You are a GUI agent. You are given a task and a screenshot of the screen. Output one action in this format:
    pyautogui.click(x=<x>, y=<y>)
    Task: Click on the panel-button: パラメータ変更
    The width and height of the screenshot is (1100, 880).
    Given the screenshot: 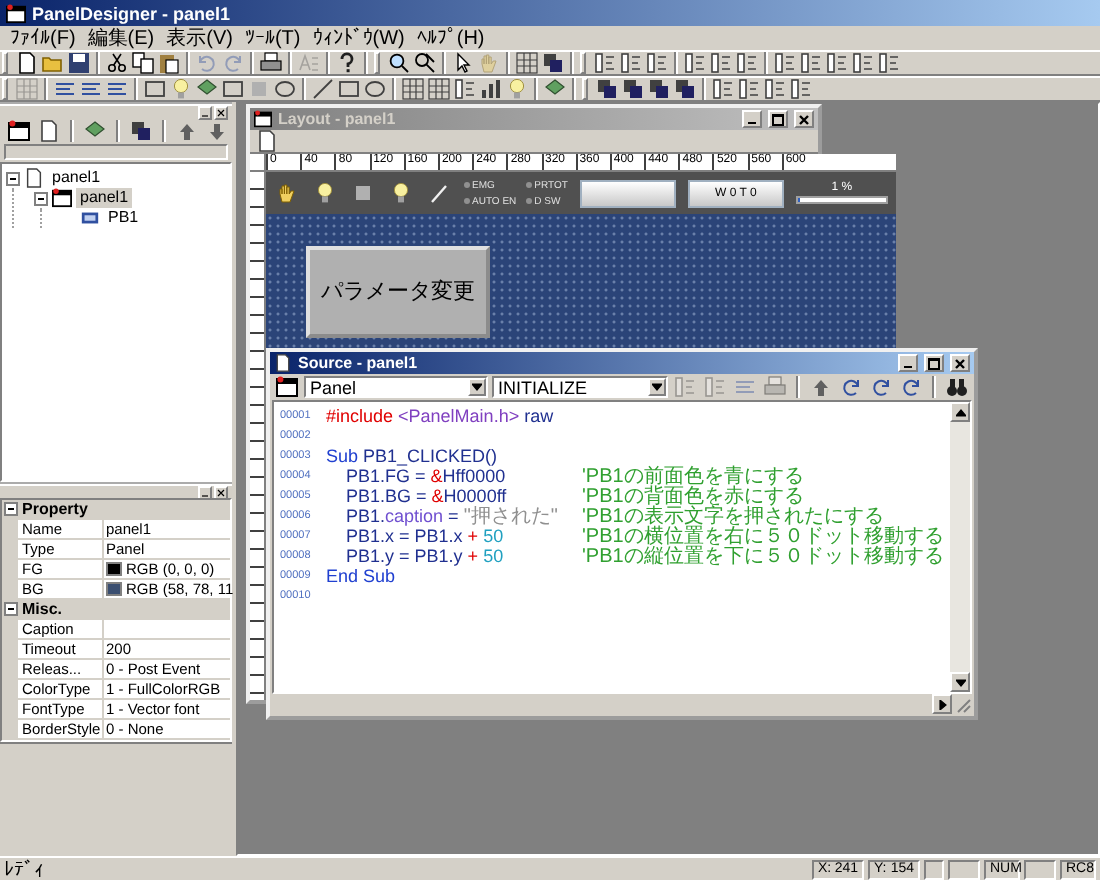 What is the action you would take?
    pyautogui.click(x=398, y=292)
    